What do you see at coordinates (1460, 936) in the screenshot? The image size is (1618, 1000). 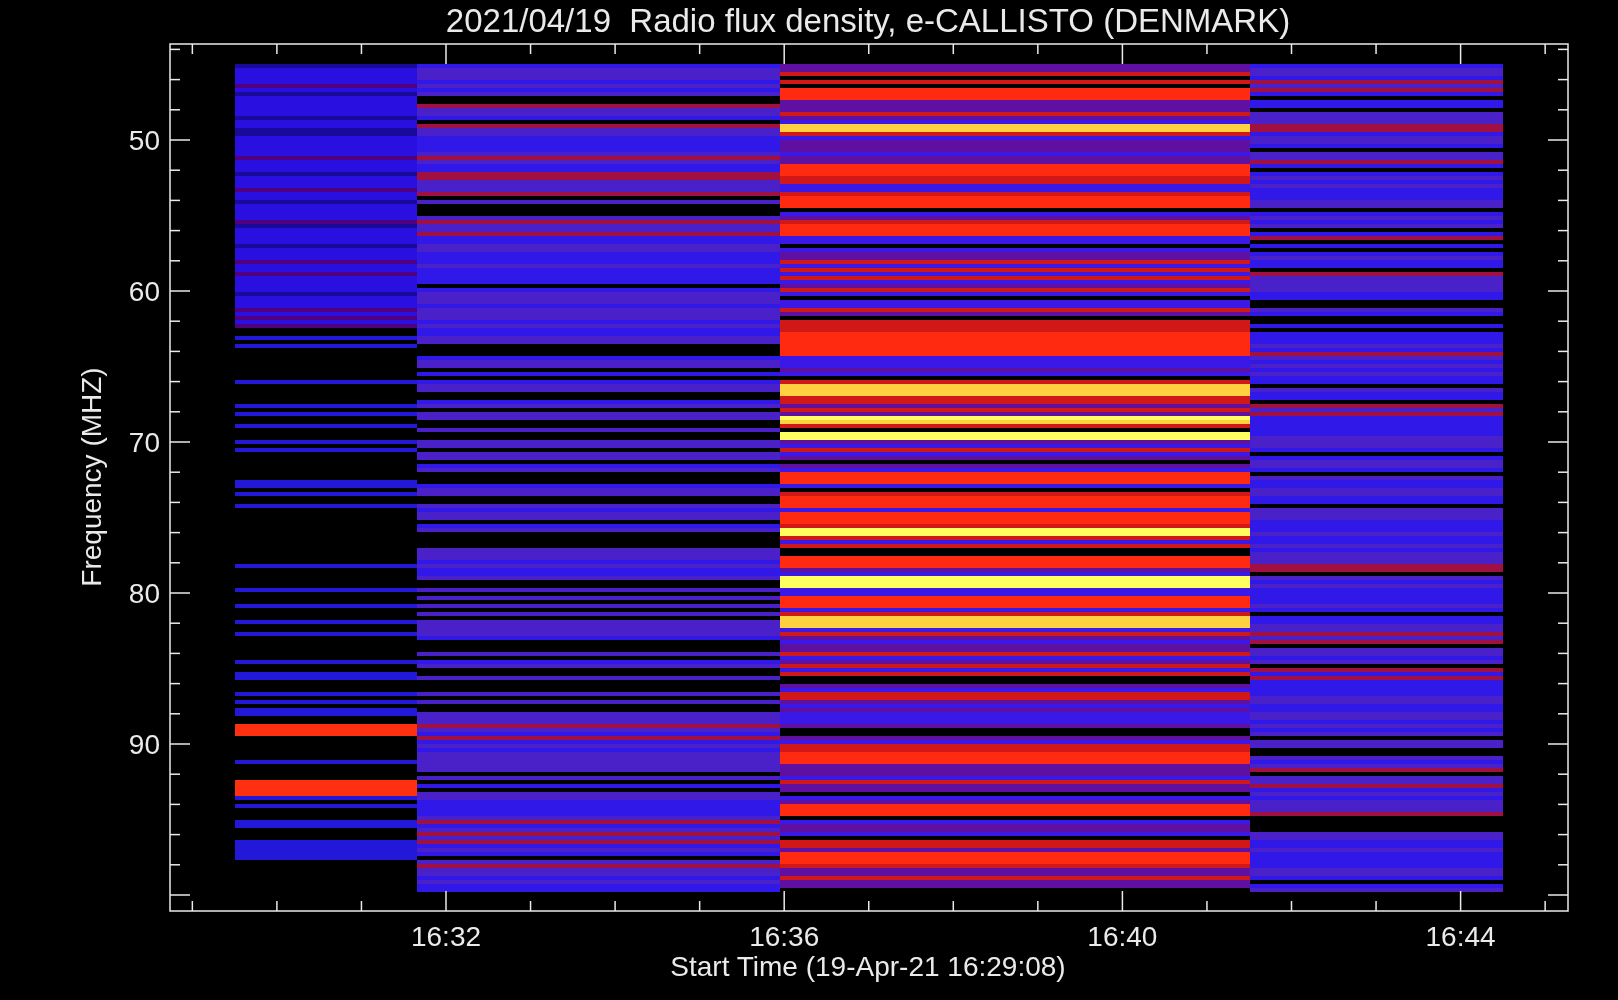 I see `x-axis-tick-label: 16:44` at bounding box center [1460, 936].